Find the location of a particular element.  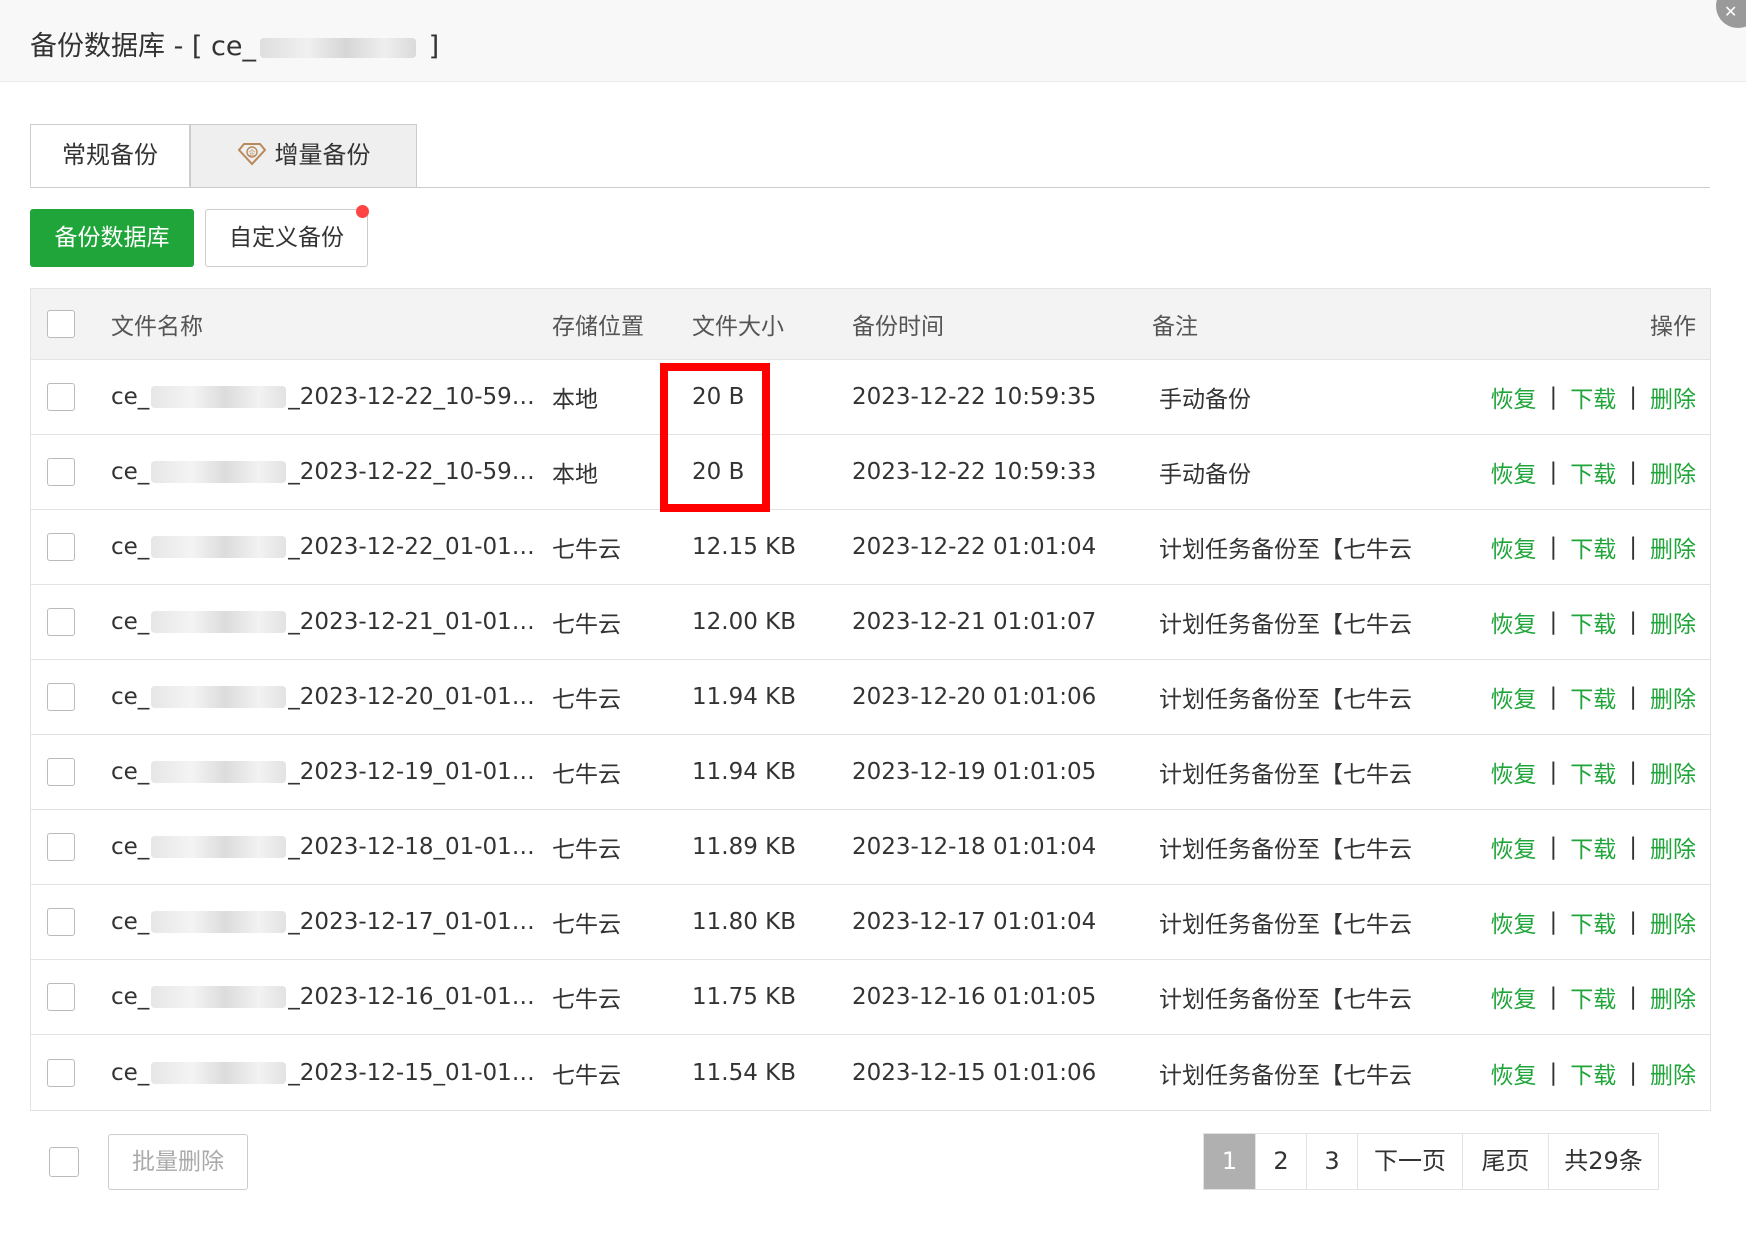

custom-backup-button: 自定义备份 is located at coordinates (286, 238).